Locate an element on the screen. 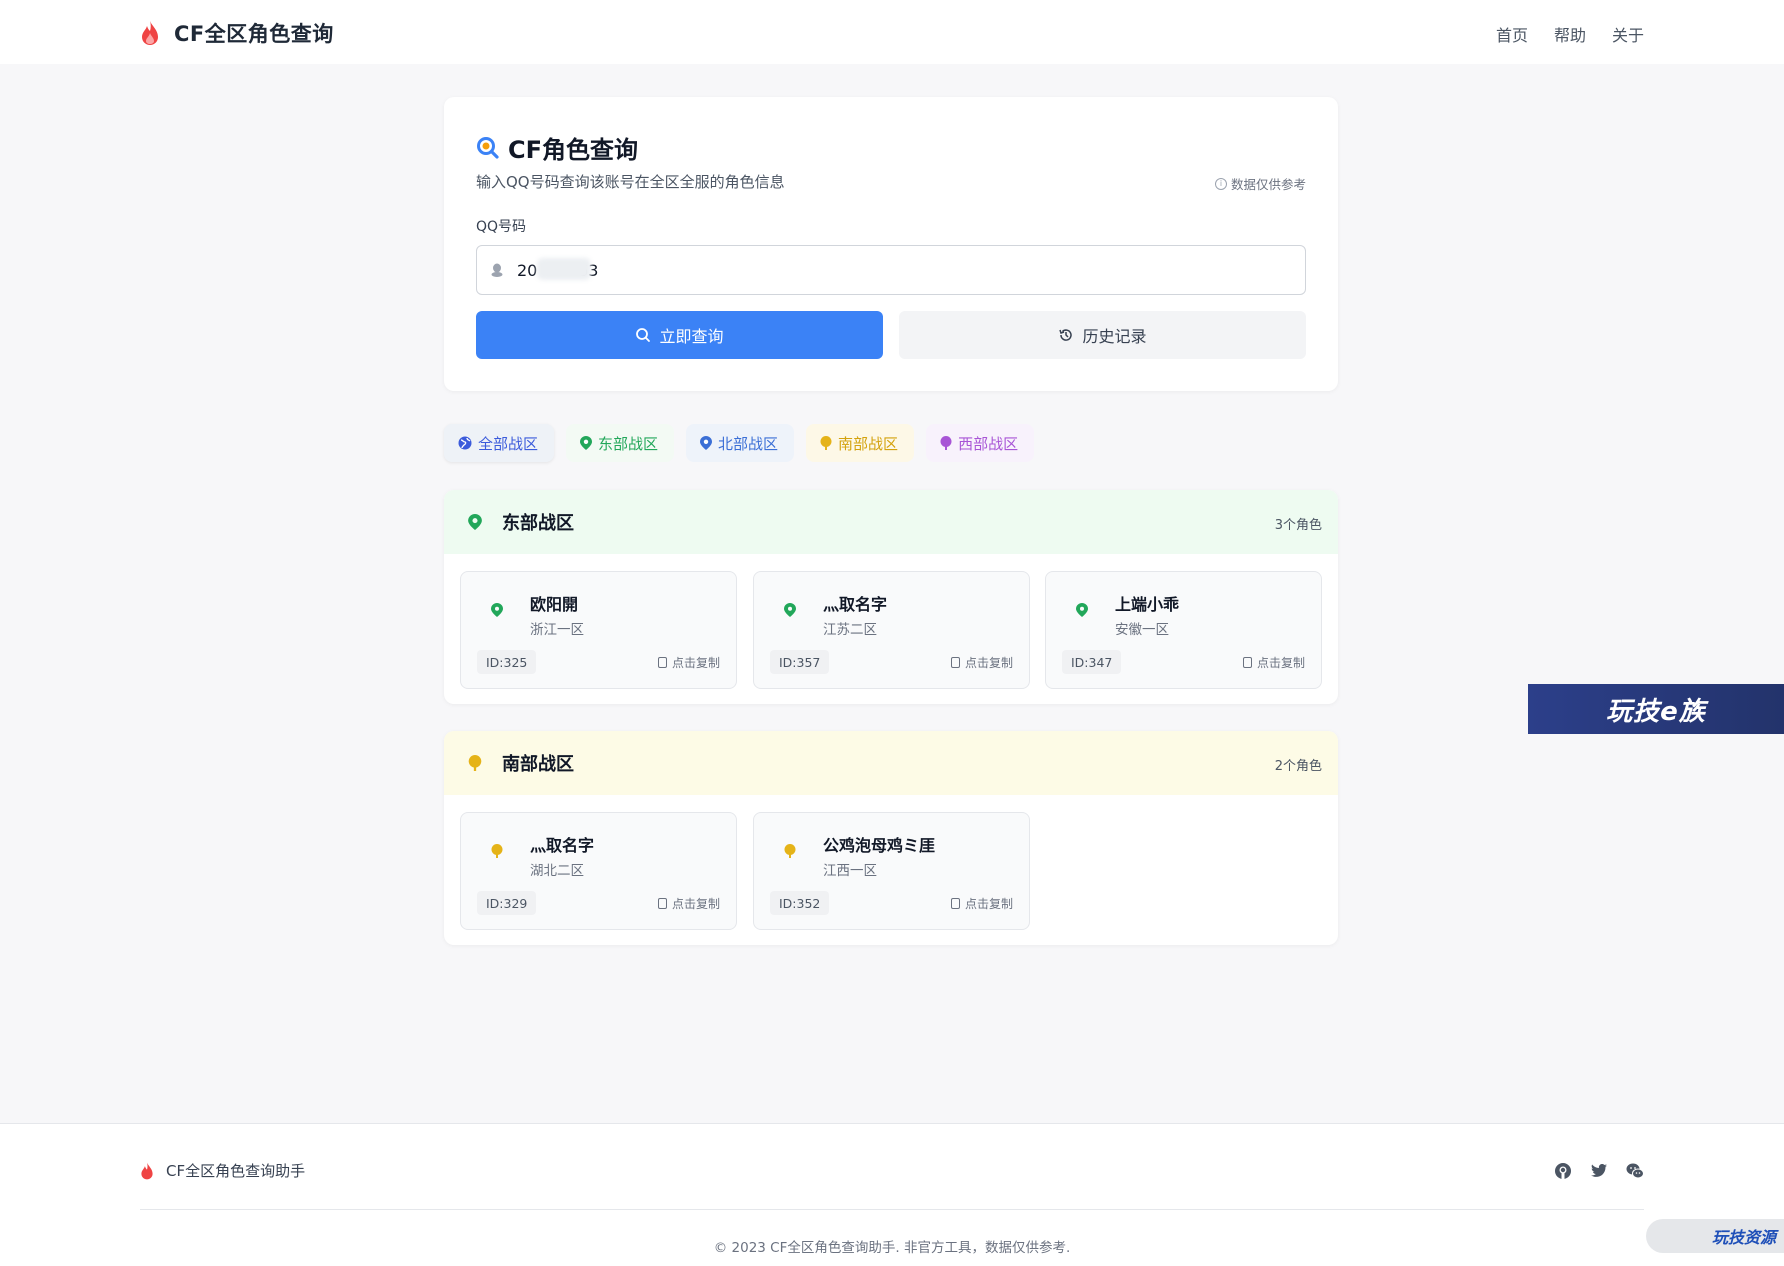  footer-brand-text: CF全区角色查询助手 is located at coordinates (236, 1171).